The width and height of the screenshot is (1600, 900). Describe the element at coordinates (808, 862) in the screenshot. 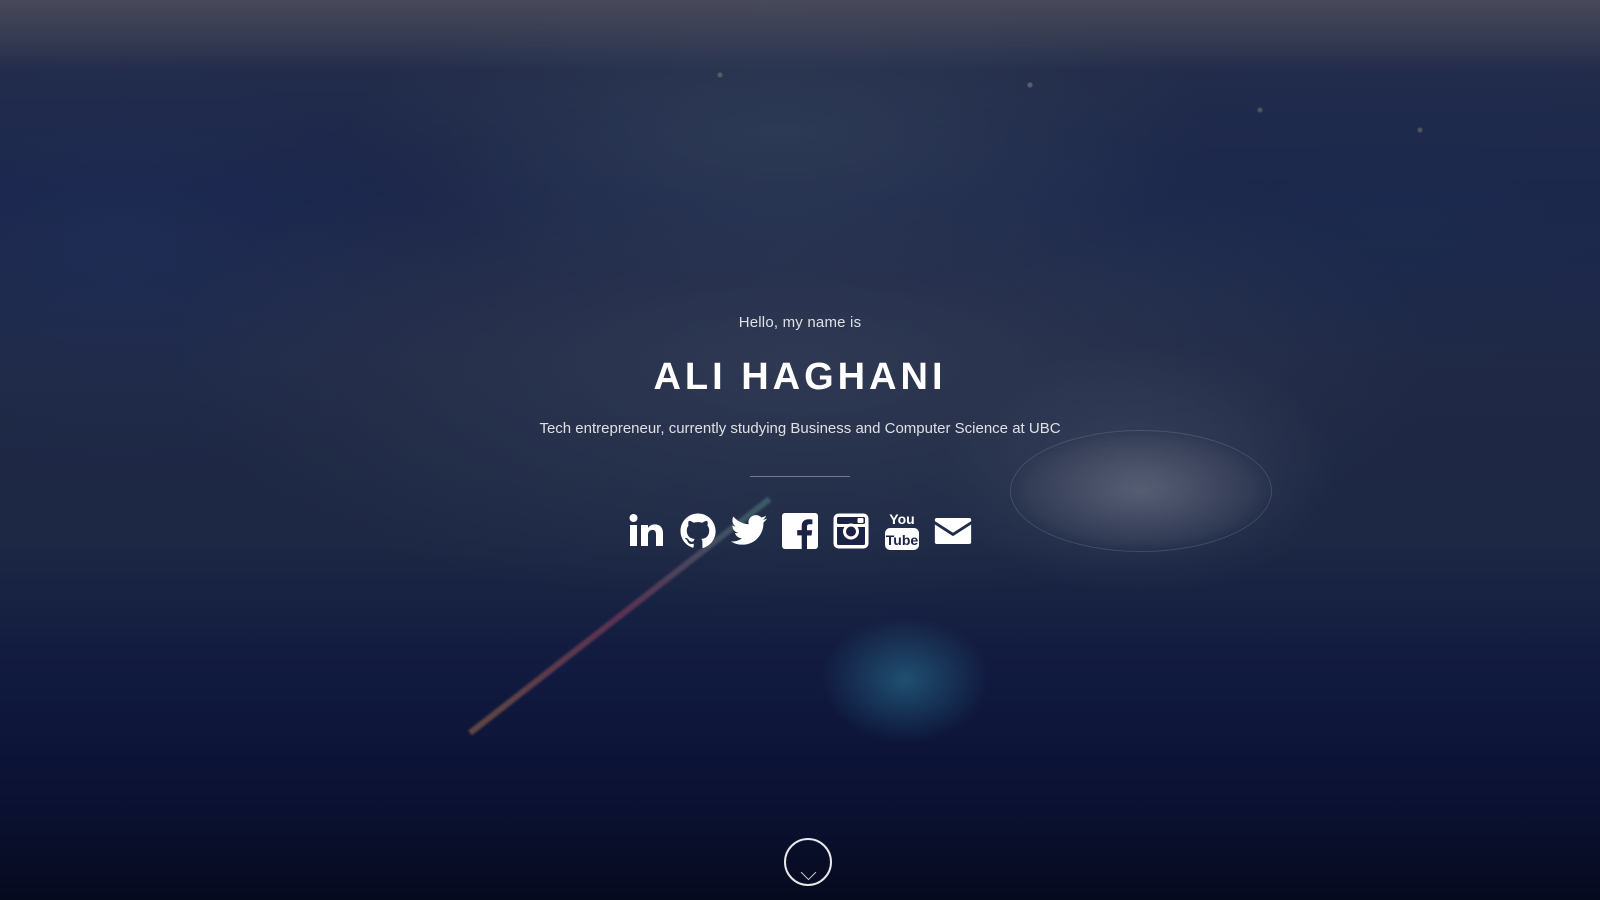

I see `scroll-down-button` at that location.